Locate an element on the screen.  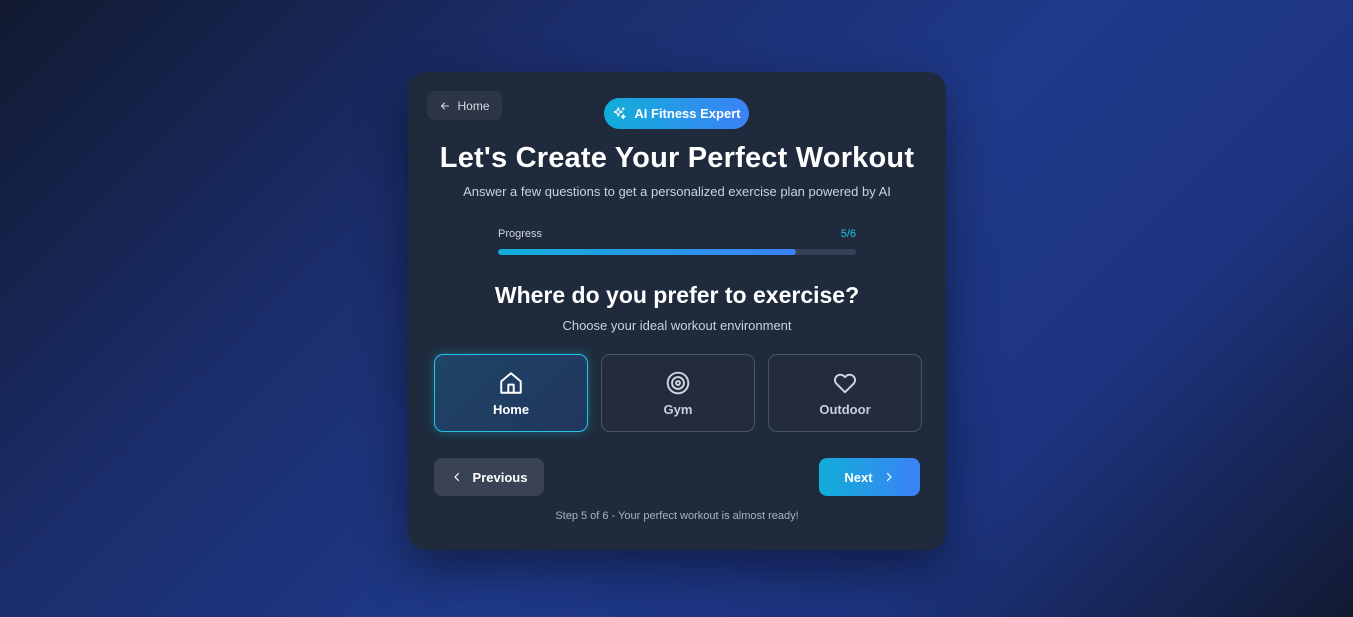
home-icon is located at coordinates (511, 382).